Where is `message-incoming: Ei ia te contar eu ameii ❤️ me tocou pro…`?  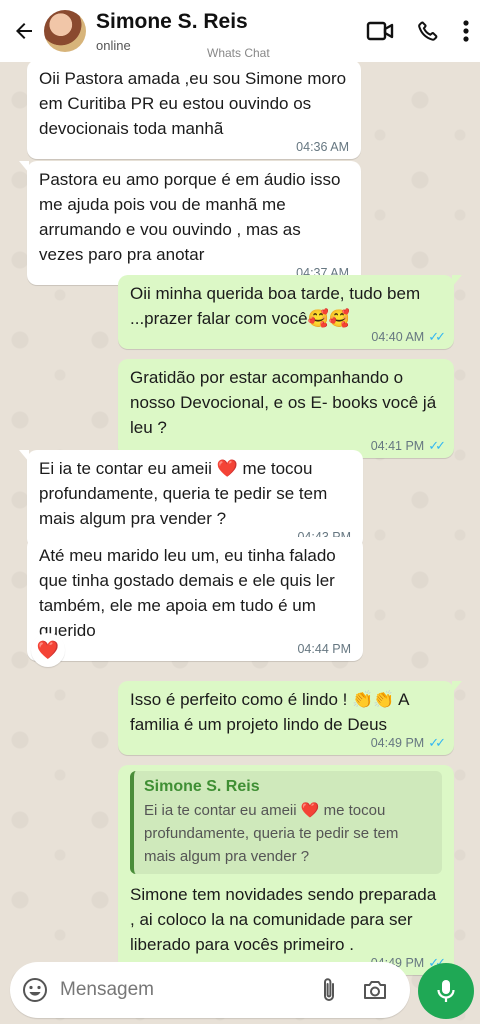
message-incoming: Ei ia te contar eu ameii ❤️ me tocou pro… is located at coordinates (191, 499).